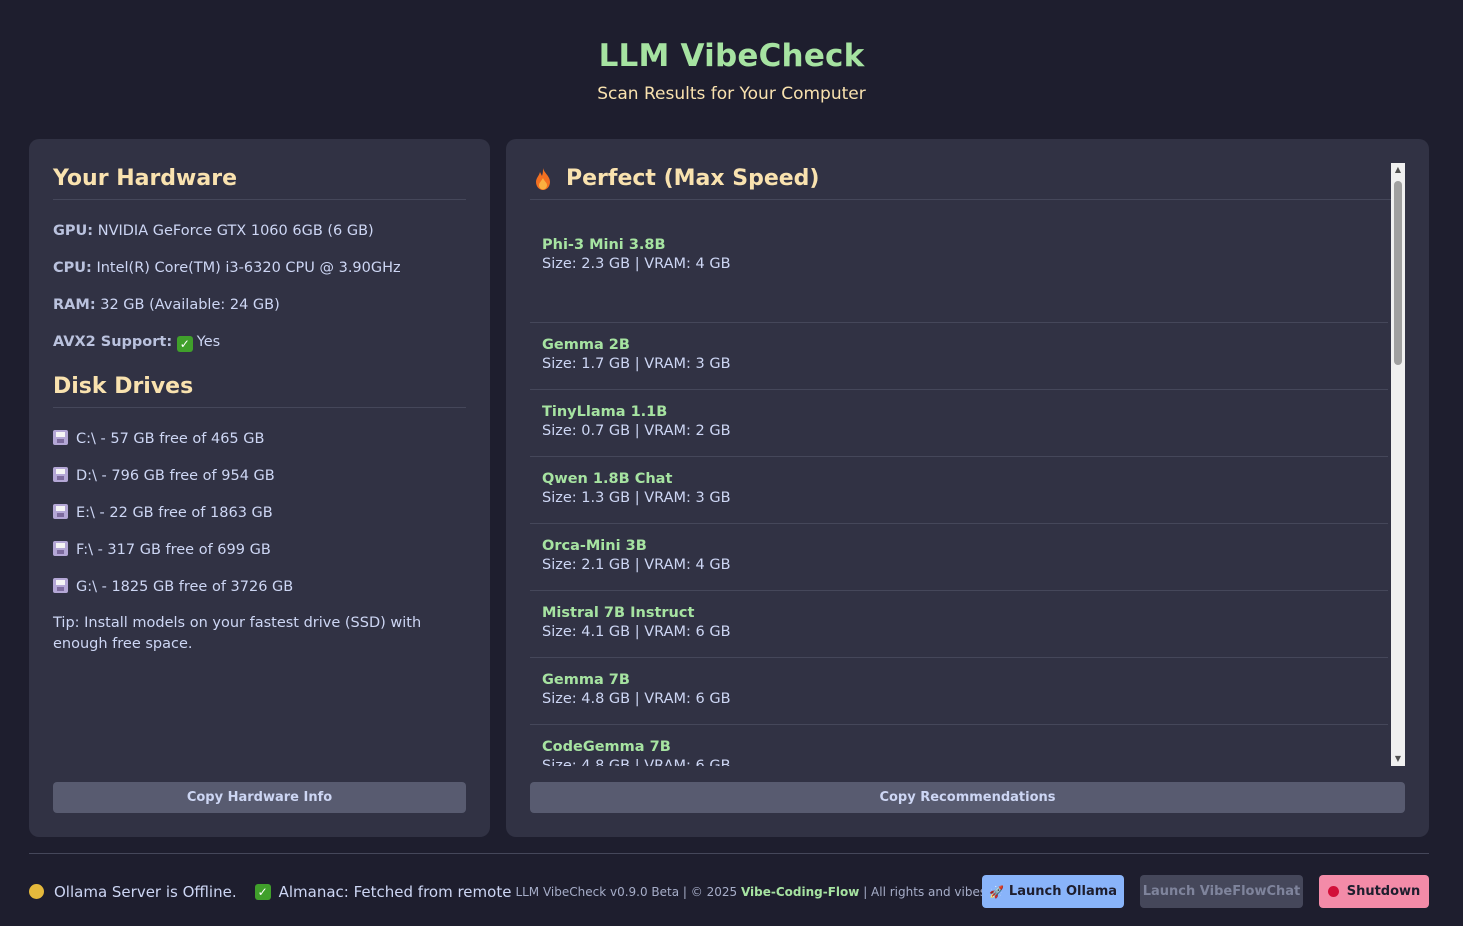 This screenshot has width=1463, height=926. Describe the element at coordinates (626, 891) in the screenshot. I see `copyright-prefix: LLM VibeCheck v0.9.0 Beta | © 2025` at that location.